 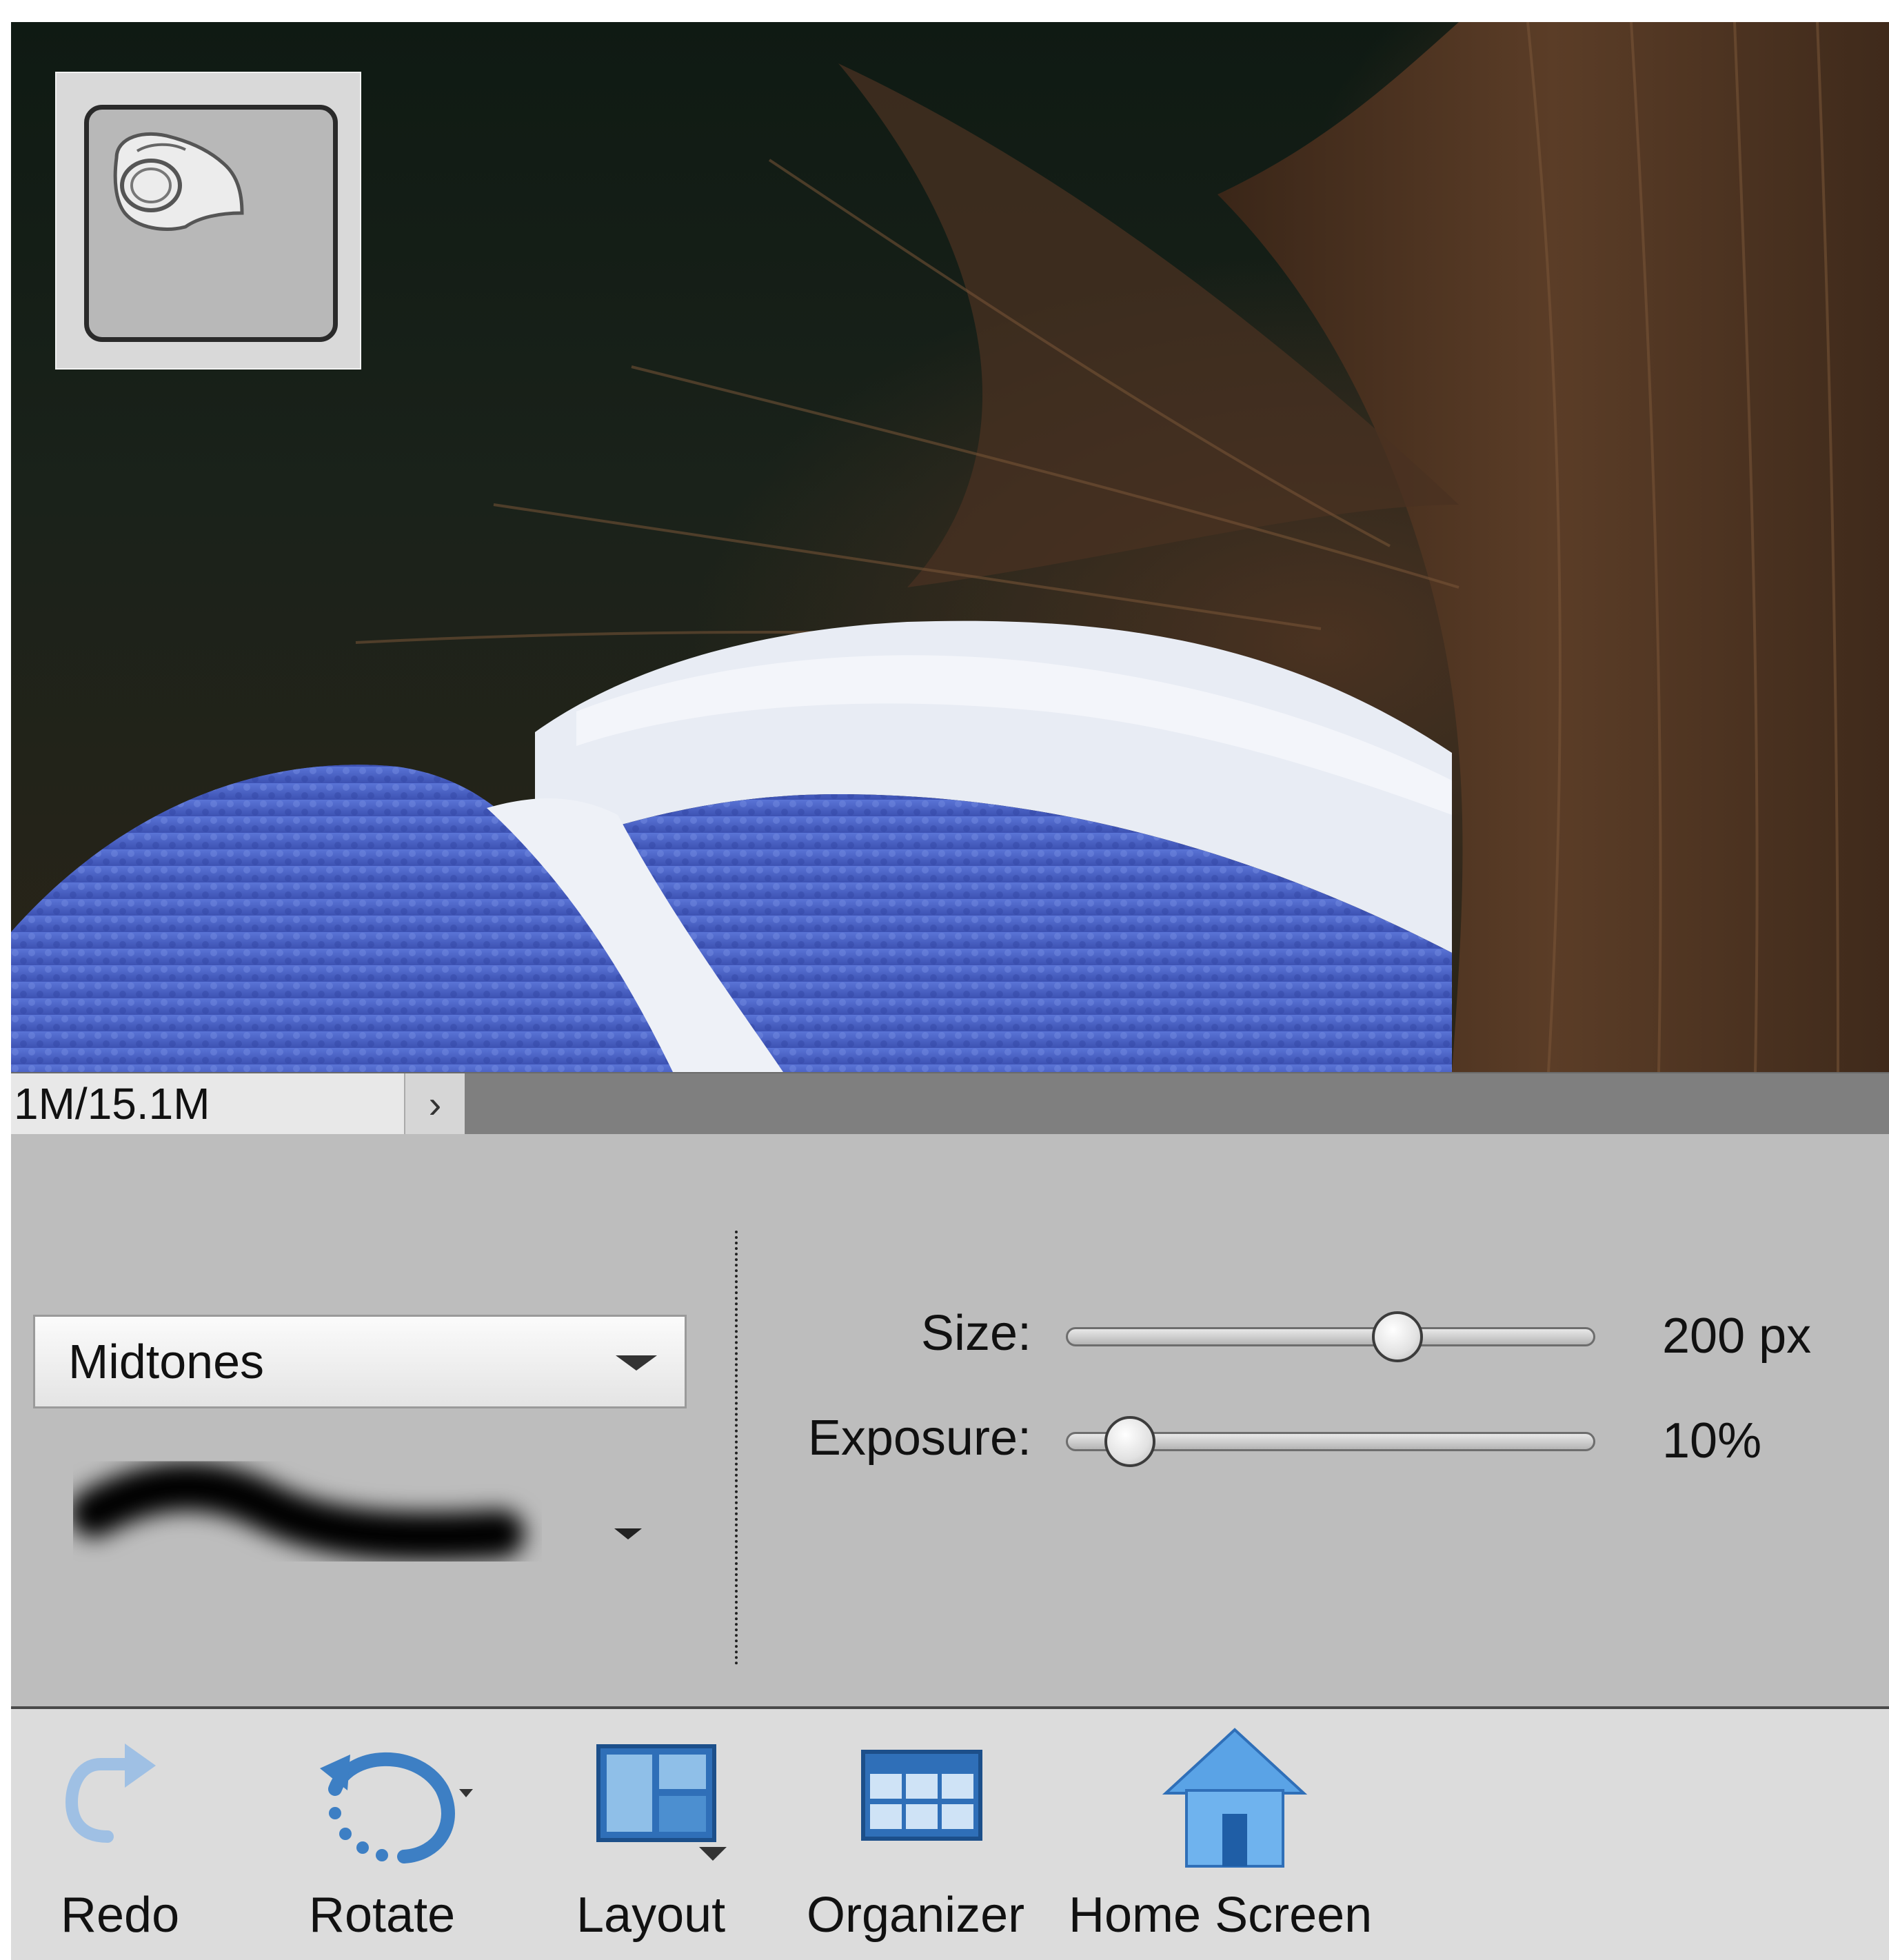 What do you see at coordinates (919, 1439) in the screenshot?
I see `exposure-label: Exposure:` at bounding box center [919, 1439].